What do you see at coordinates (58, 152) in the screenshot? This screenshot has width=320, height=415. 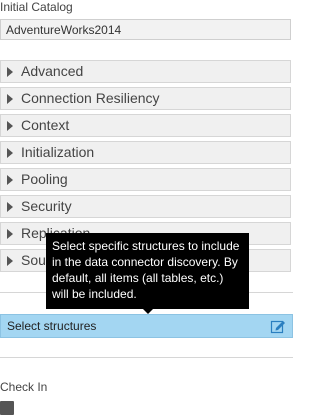 I see `section-label: Initialization` at bounding box center [58, 152].